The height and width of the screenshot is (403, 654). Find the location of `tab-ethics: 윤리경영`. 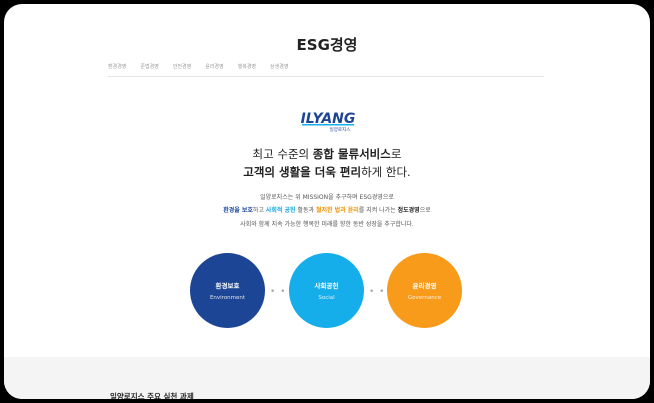

tab-ethics: 윤리경영 is located at coordinates (214, 66).